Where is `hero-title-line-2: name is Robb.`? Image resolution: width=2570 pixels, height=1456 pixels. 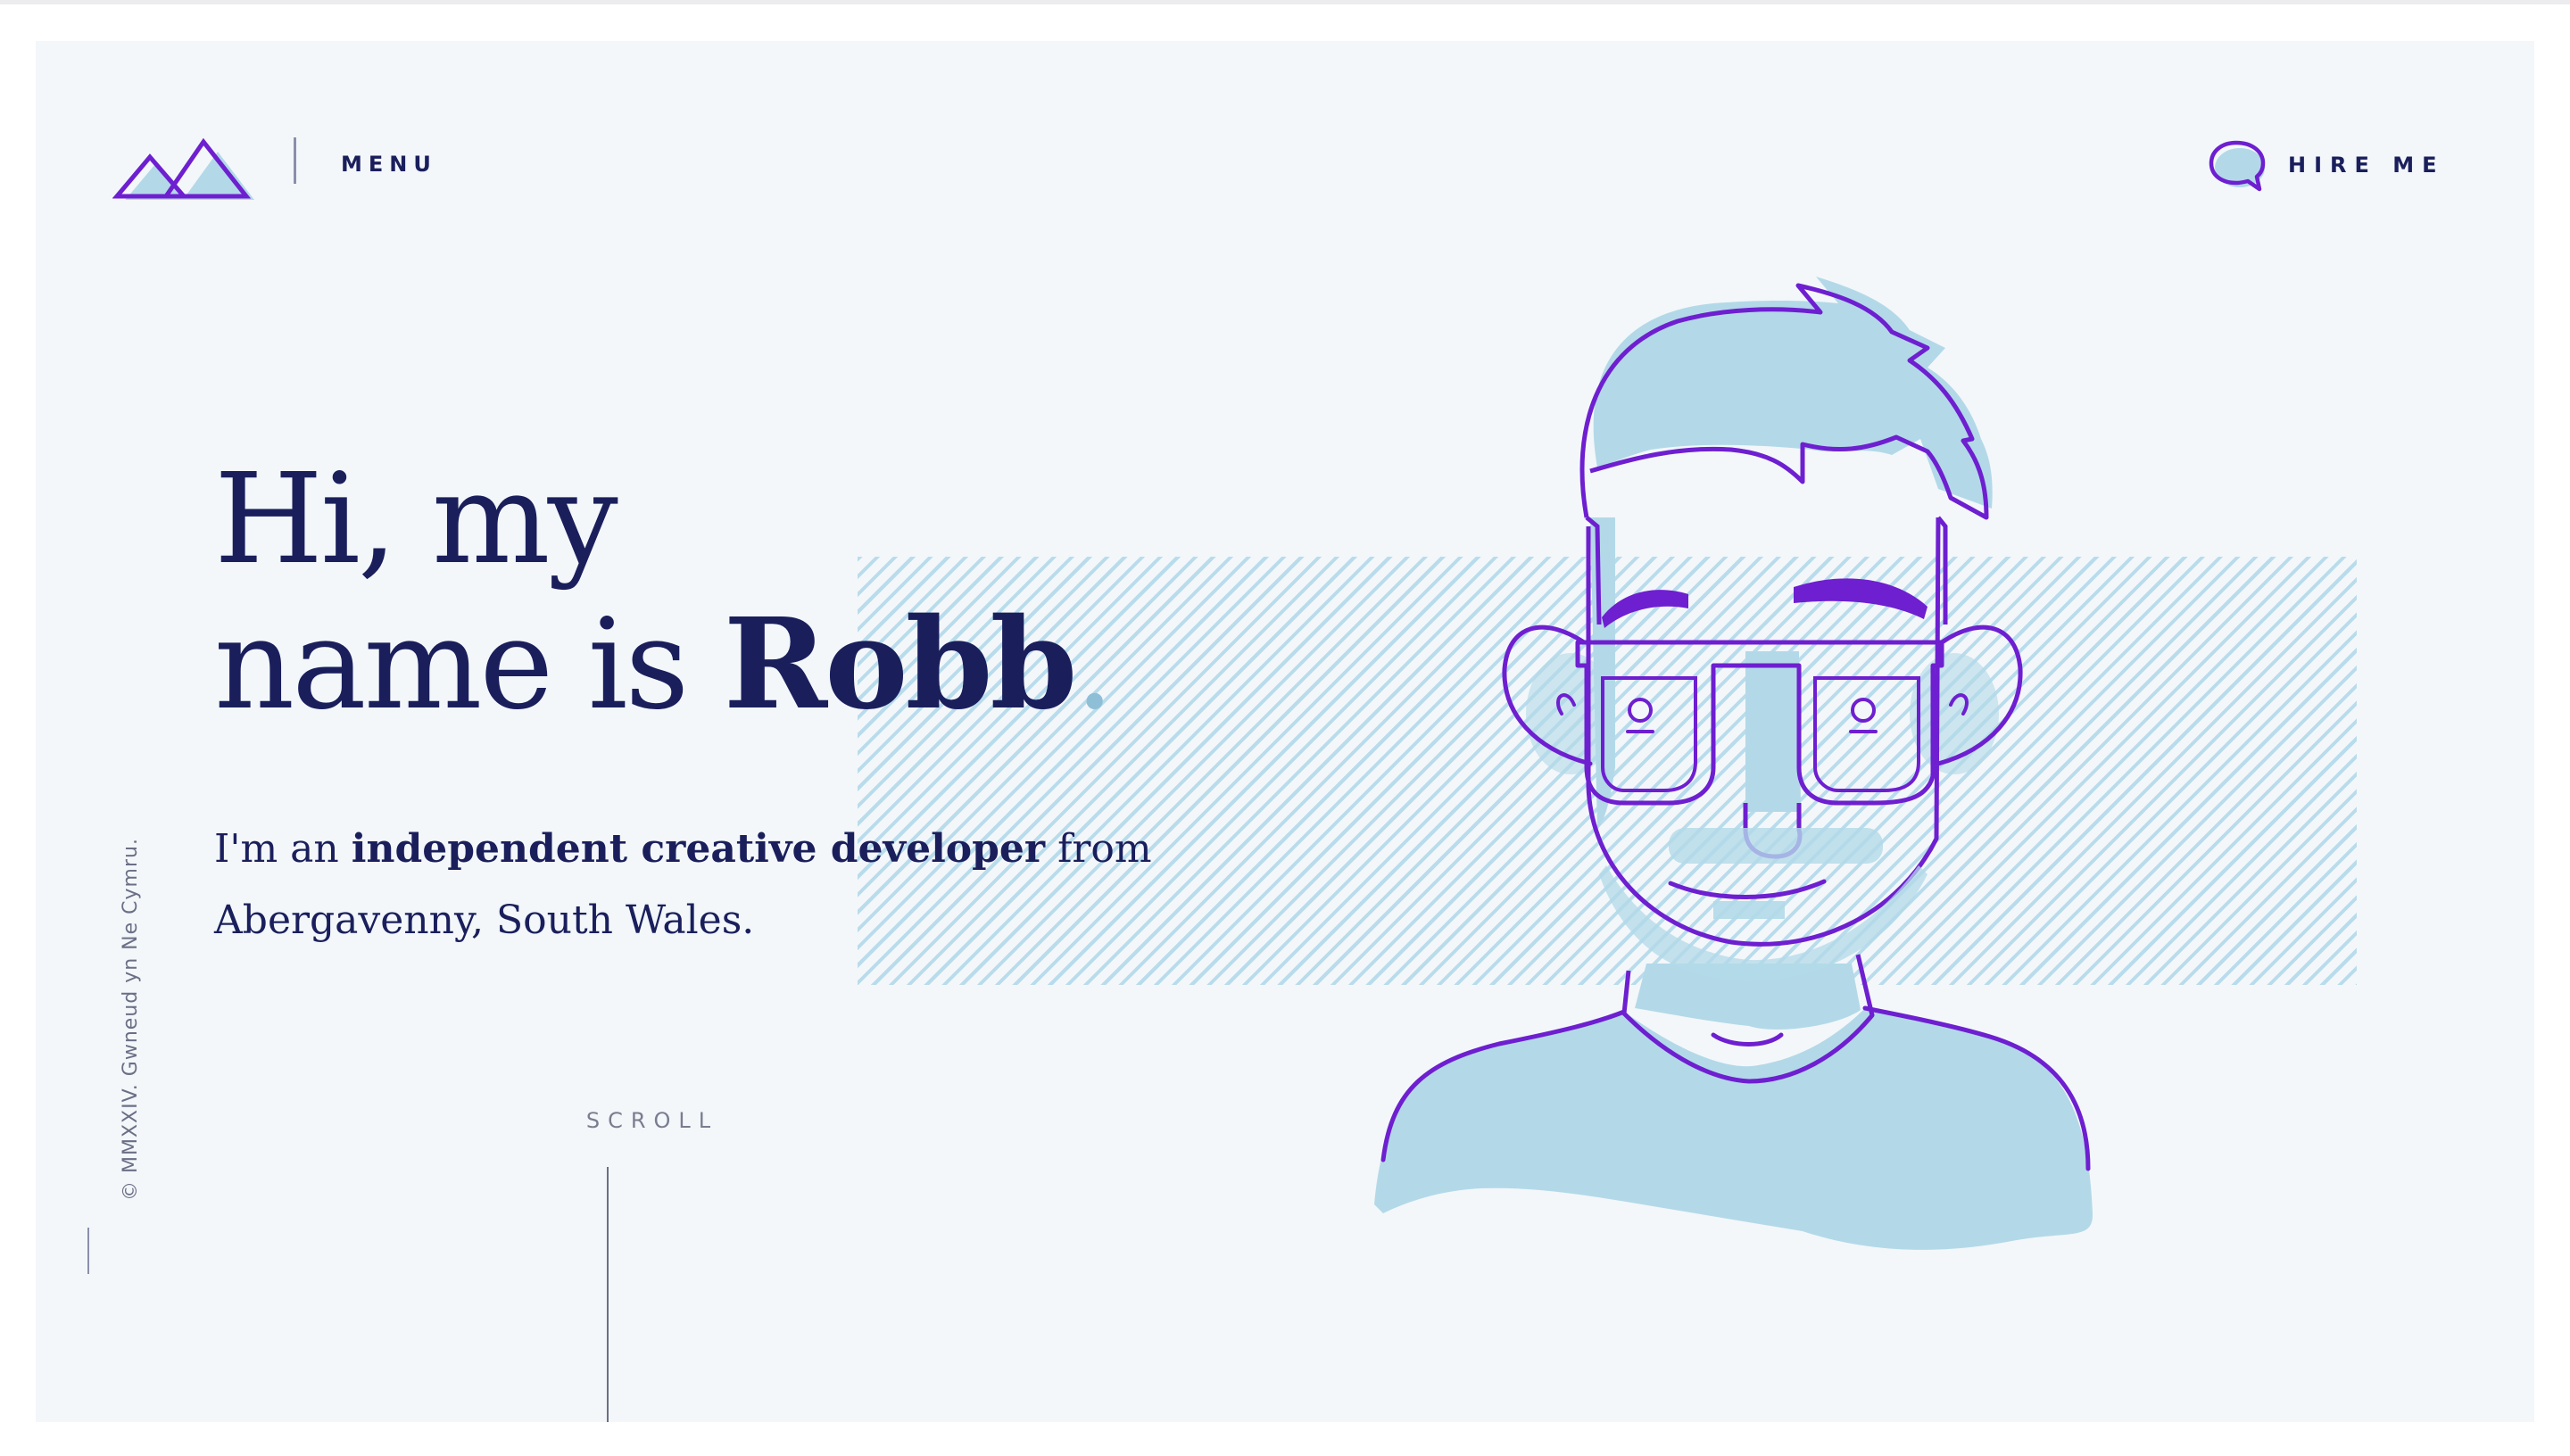
hero-title-line-2: name is Robb. is located at coordinates (665, 665).